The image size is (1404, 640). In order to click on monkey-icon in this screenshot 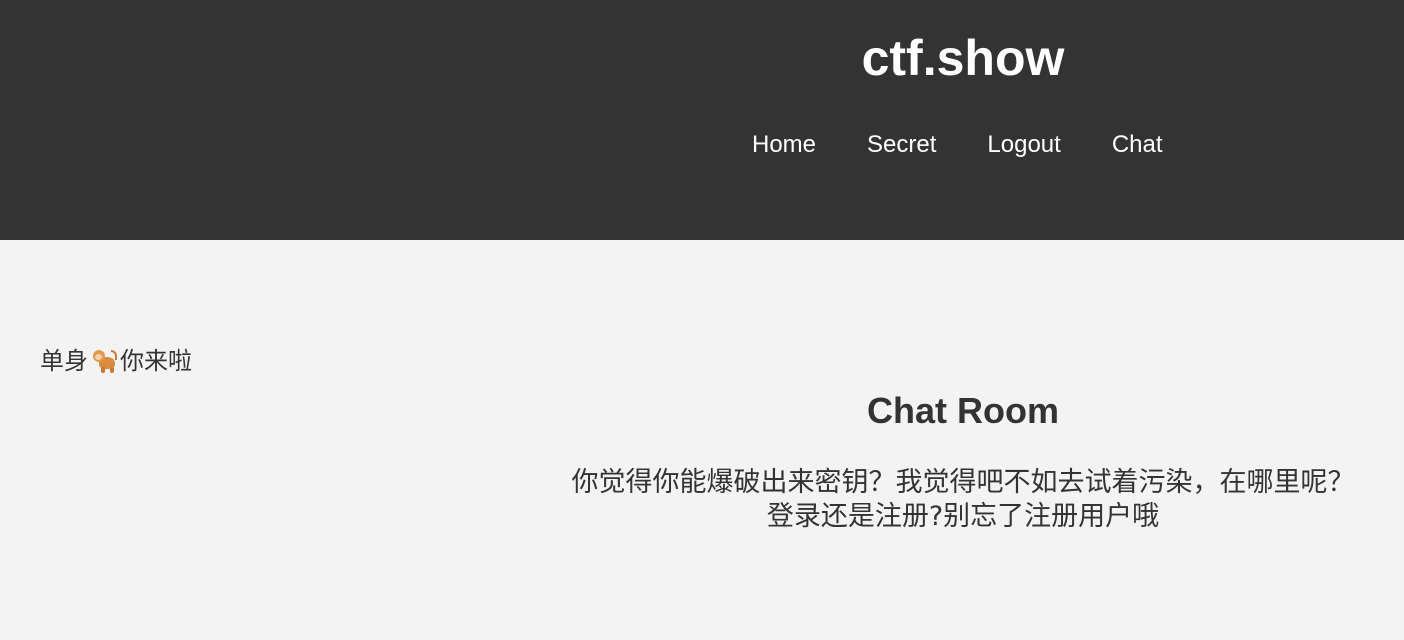, I will do `click(104, 361)`.